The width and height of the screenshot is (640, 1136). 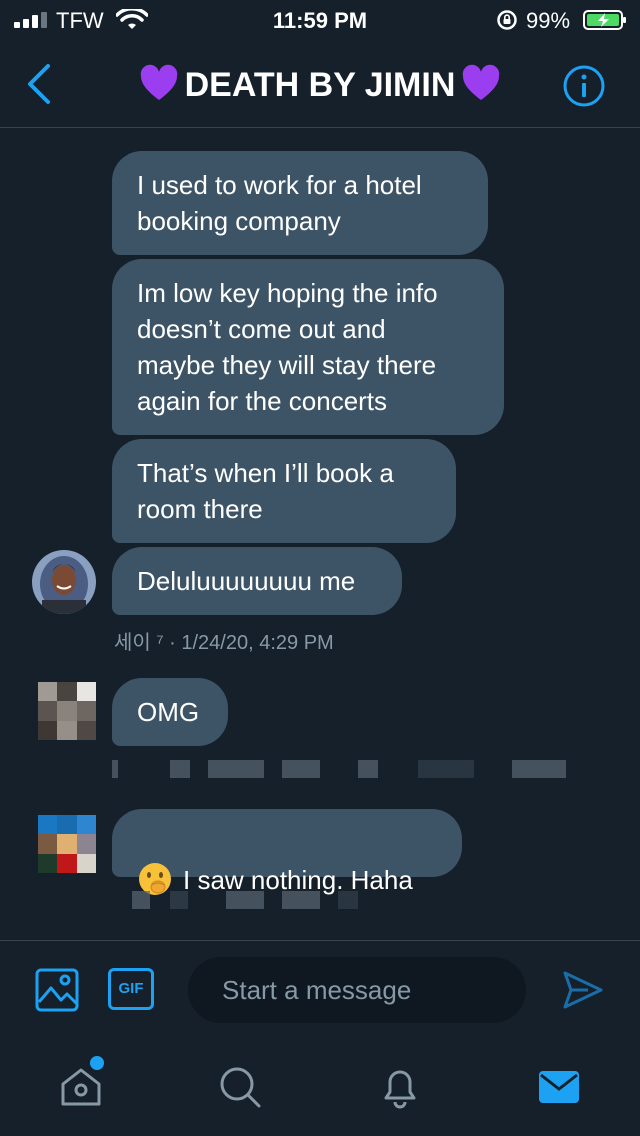 I want to click on info-icon, so click(x=584, y=86).